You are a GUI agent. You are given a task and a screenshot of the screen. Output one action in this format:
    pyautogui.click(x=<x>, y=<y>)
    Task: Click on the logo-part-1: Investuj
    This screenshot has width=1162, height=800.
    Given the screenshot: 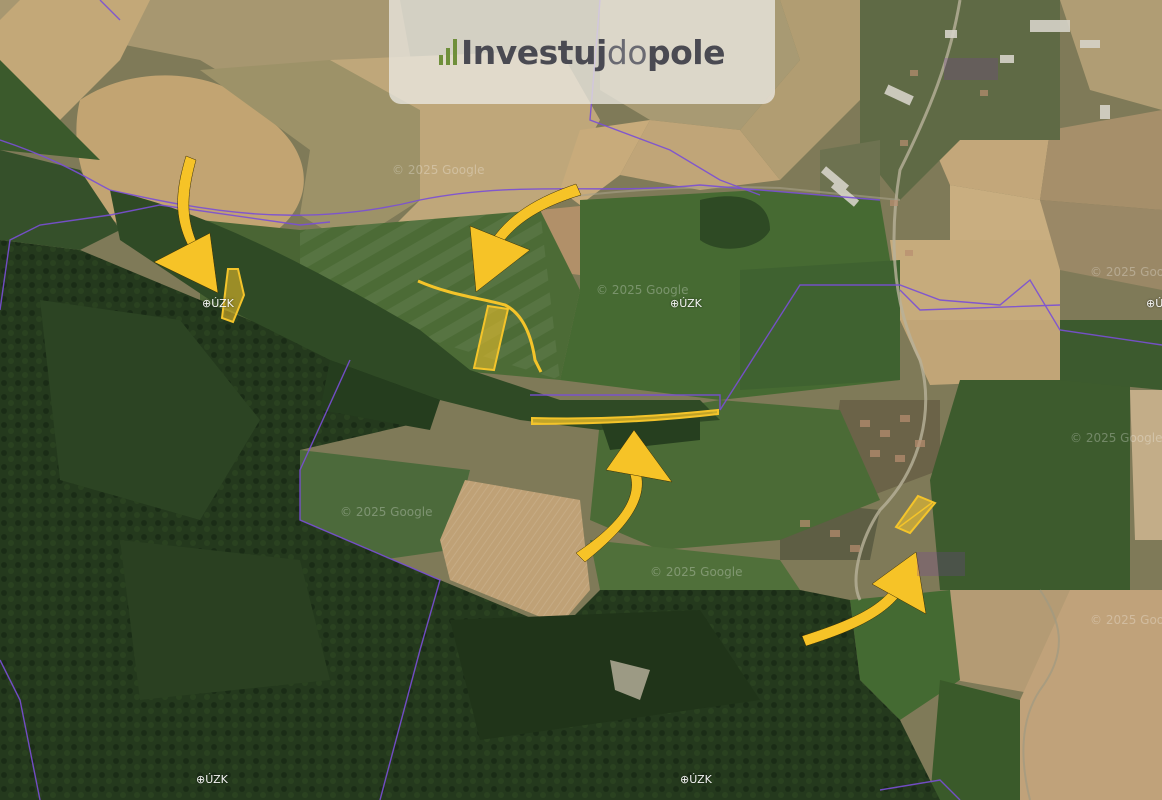 What is the action you would take?
    pyautogui.click(x=533, y=52)
    